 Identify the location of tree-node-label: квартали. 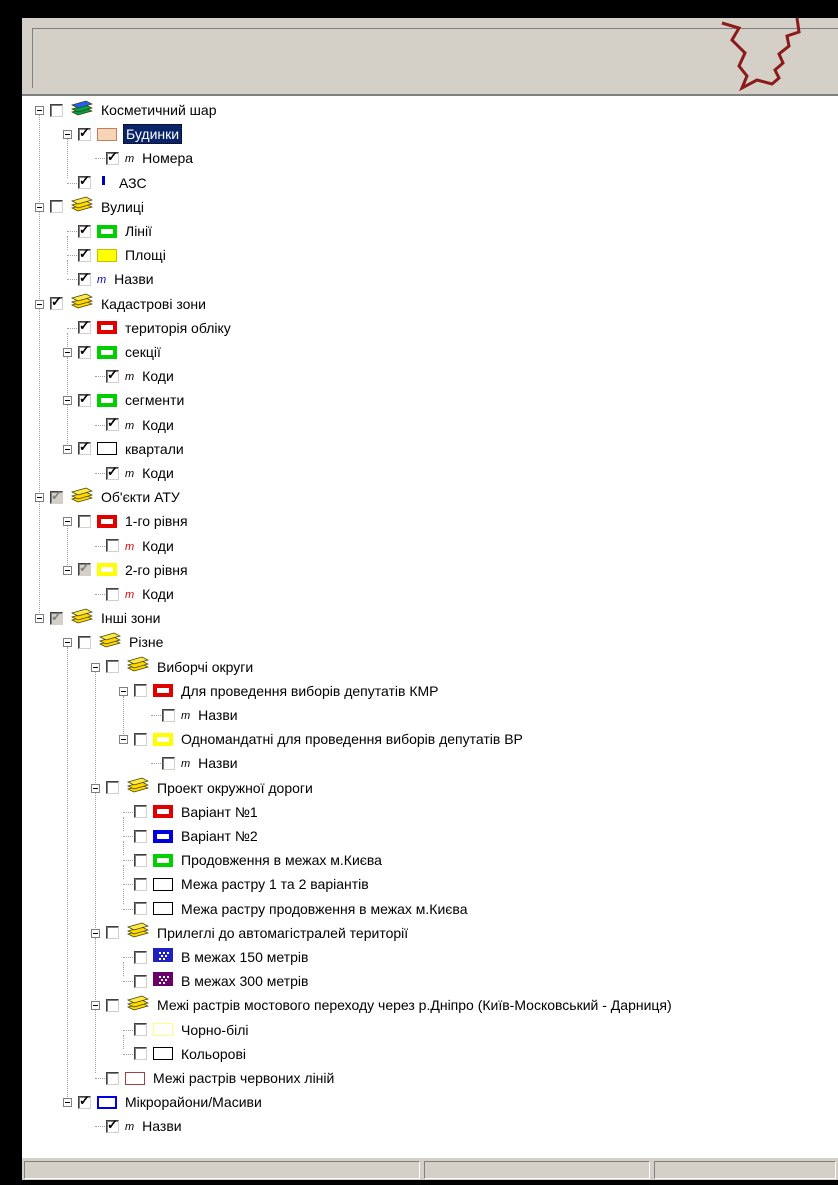
(154, 449).